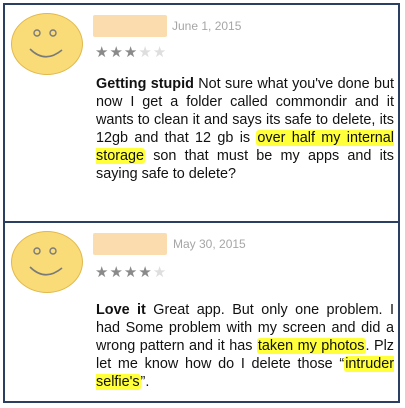 The height and width of the screenshot is (408, 405). I want to click on review-text-part: ”., so click(145, 382).